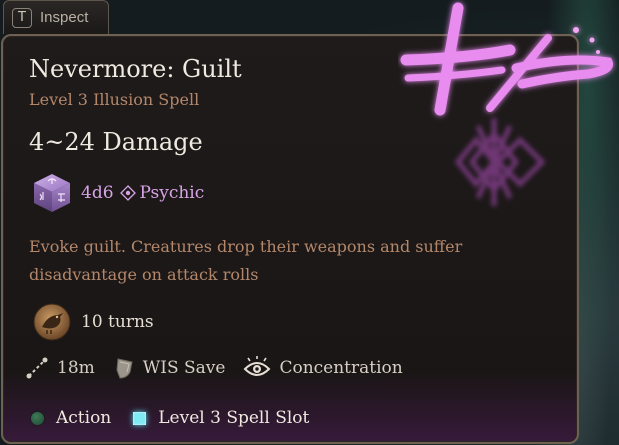 The width and height of the screenshot is (619, 445). What do you see at coordinates (127, 193) in the screenshot?
I see `psychic-icon` at bounding box center [127, 193].